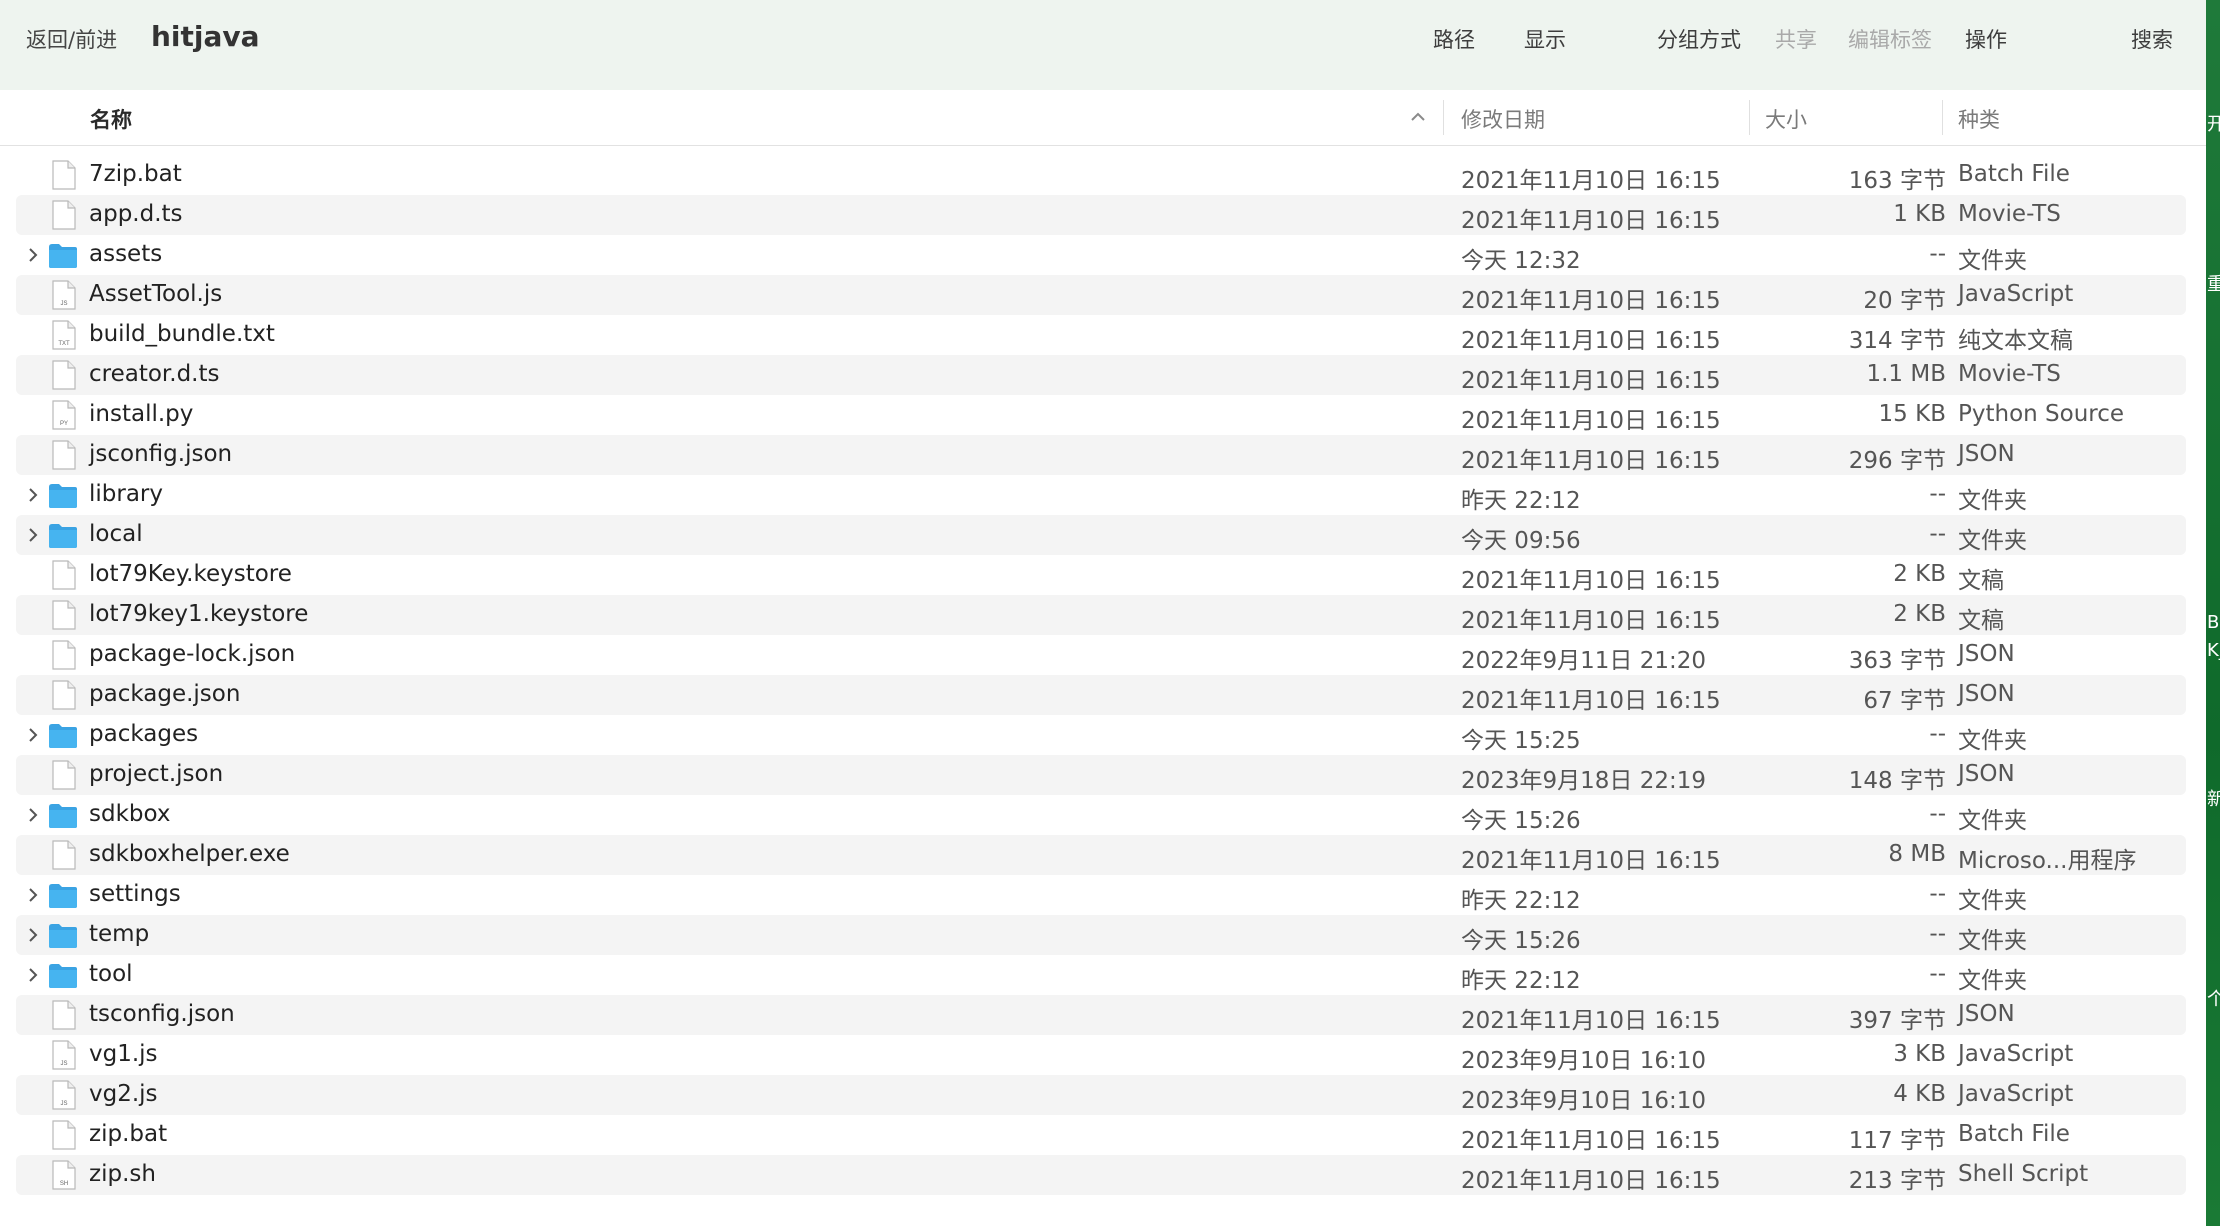  What do you see at coordinates (2213, 999) in the screenshot?
I see `background-text: 个` at bounding box center [2213, 999].